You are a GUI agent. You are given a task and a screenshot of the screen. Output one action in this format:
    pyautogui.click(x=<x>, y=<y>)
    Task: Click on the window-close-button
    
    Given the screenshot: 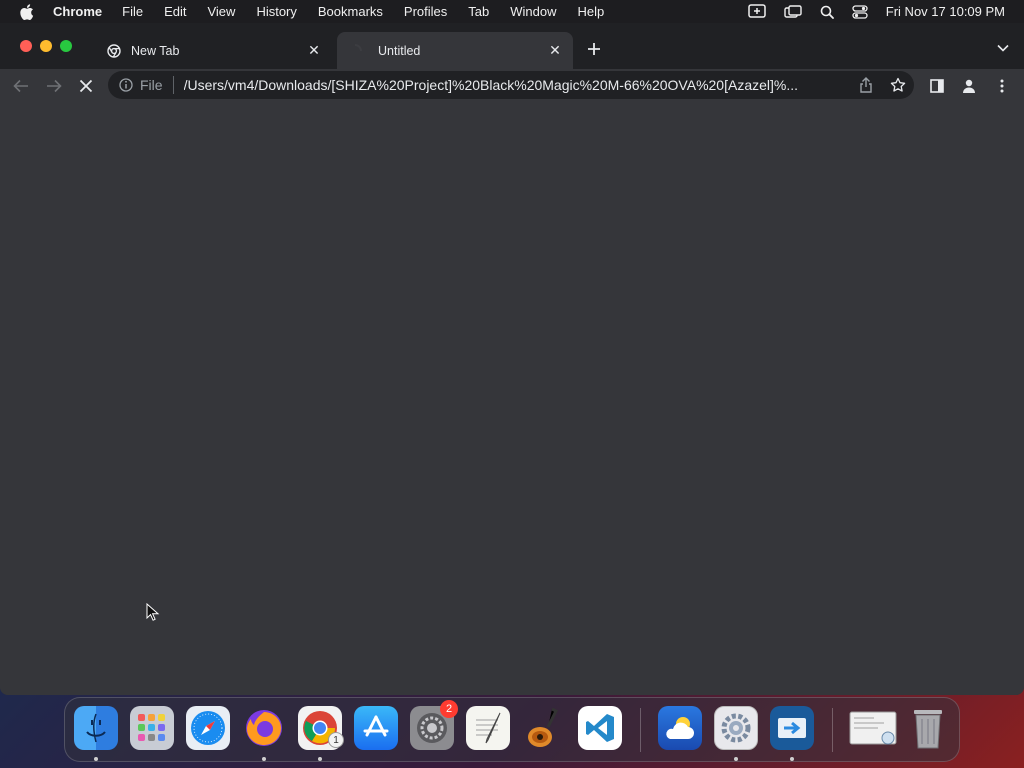 What is the action you would take?
    pyautogui.click(x=26, y=46)
    